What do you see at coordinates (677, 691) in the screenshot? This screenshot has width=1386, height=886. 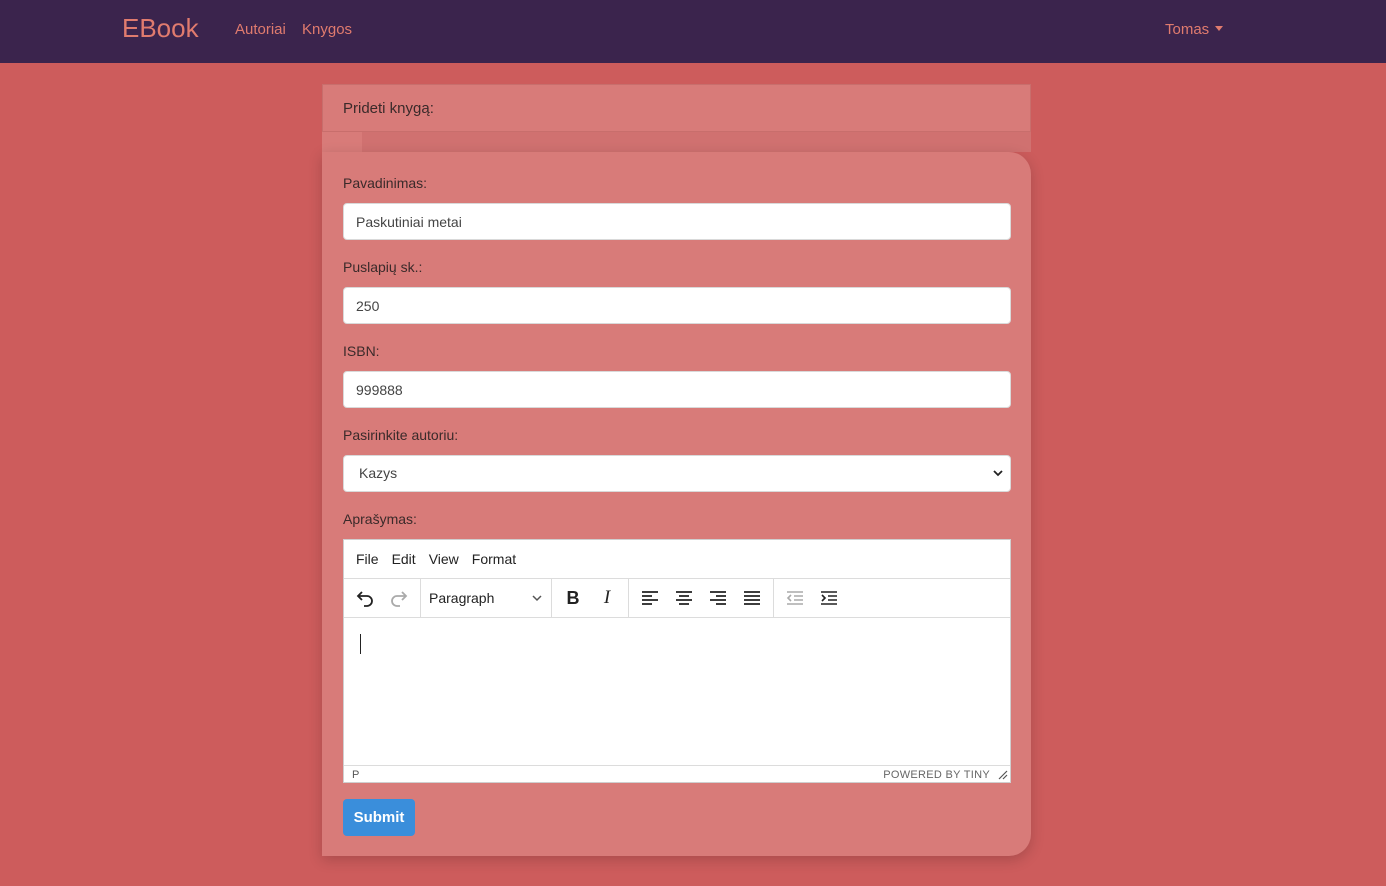 I see `editor-content-area` at bounding box center [677, 691].